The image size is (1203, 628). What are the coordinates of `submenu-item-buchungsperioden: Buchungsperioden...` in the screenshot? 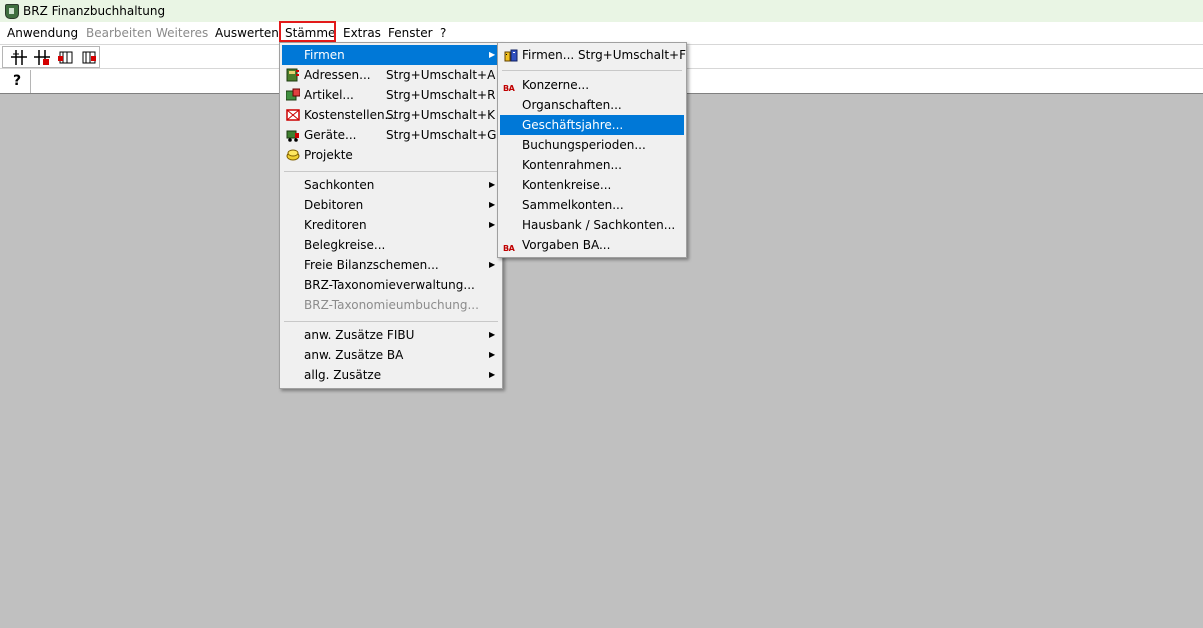 It's located at (591, 145).